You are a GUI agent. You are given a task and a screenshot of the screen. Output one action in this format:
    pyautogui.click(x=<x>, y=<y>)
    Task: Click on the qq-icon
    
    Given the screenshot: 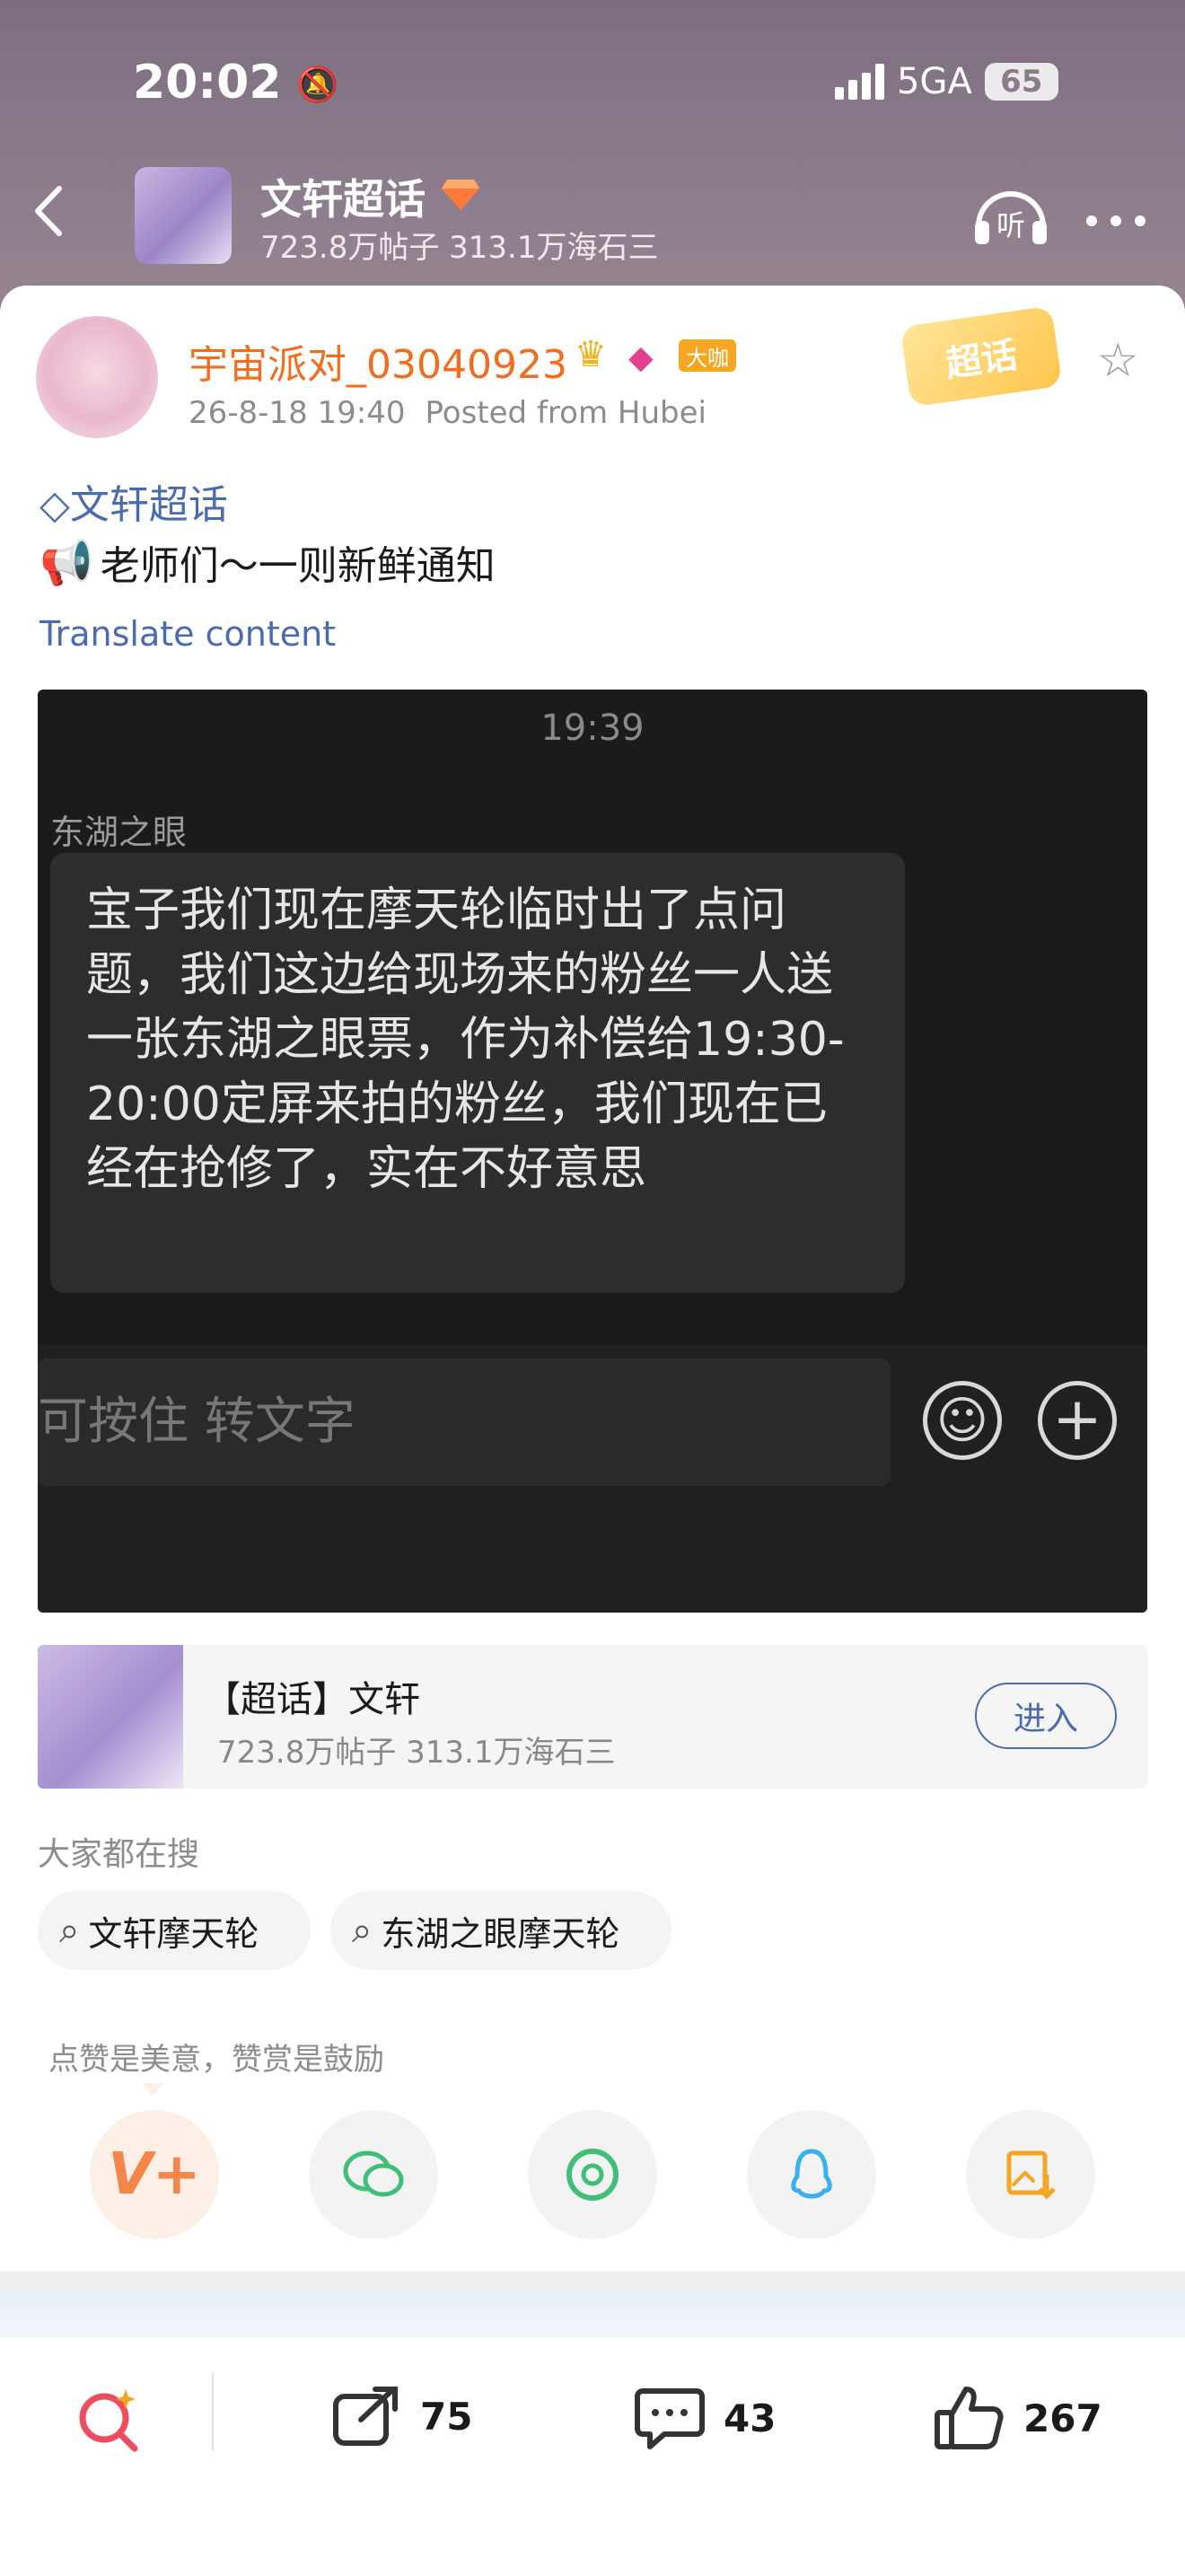 What is the action you would take?
    pyautogui.click(x=811, y=2174)
    